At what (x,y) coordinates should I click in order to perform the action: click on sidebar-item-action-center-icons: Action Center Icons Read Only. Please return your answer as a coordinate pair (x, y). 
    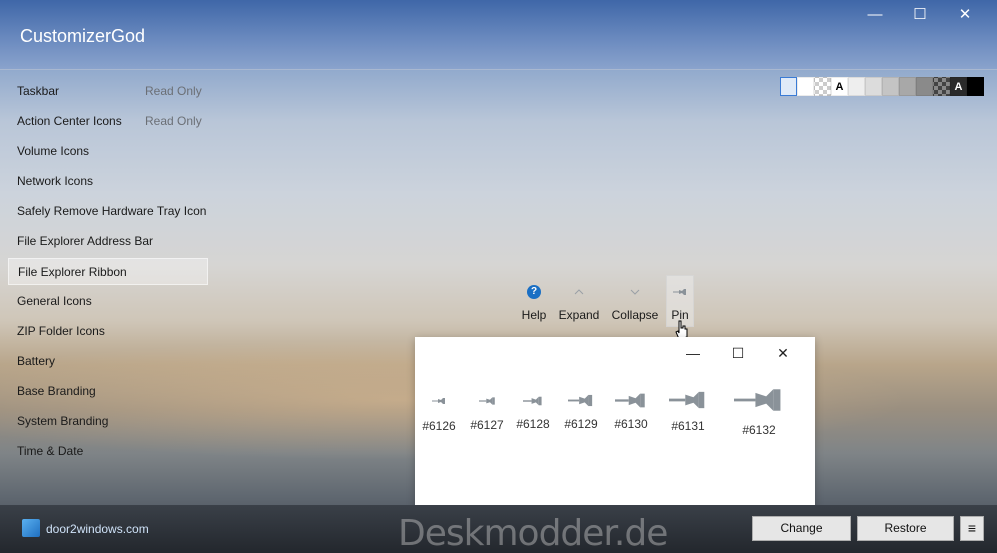
    Looking at the image, I should click on (108, 121).